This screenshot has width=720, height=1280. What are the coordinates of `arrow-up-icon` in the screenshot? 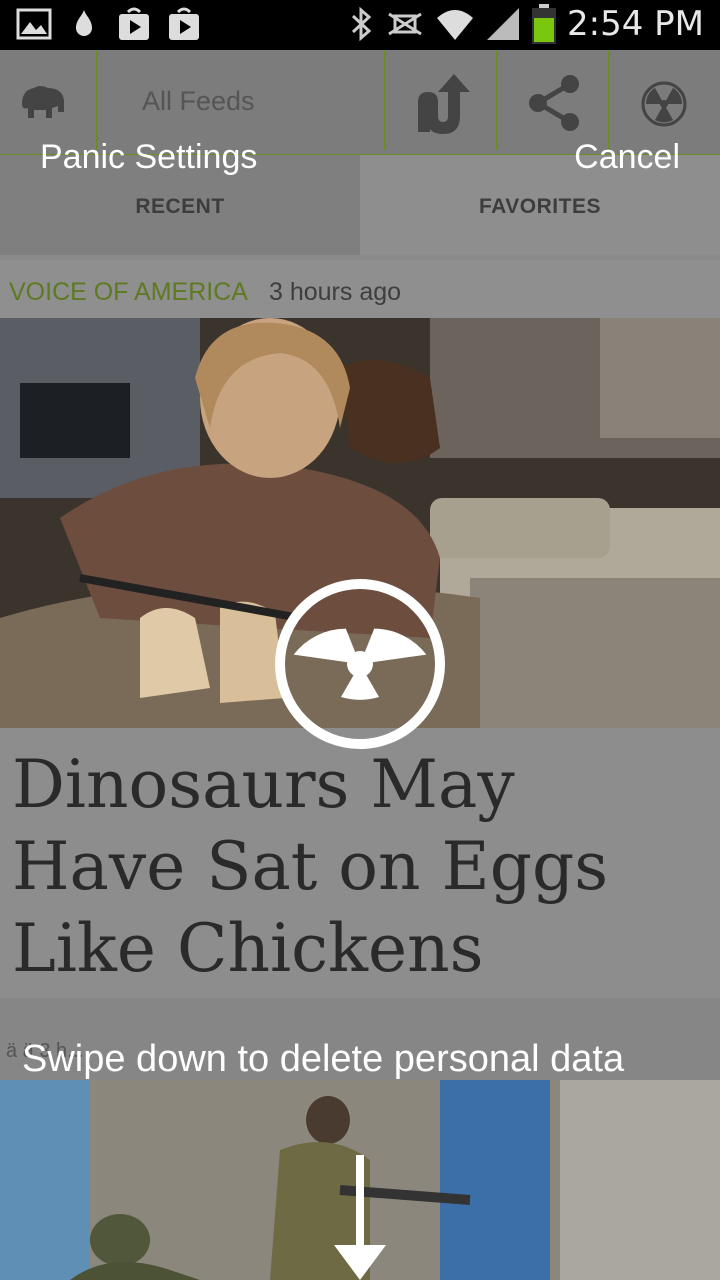 It's located at (444, 104).